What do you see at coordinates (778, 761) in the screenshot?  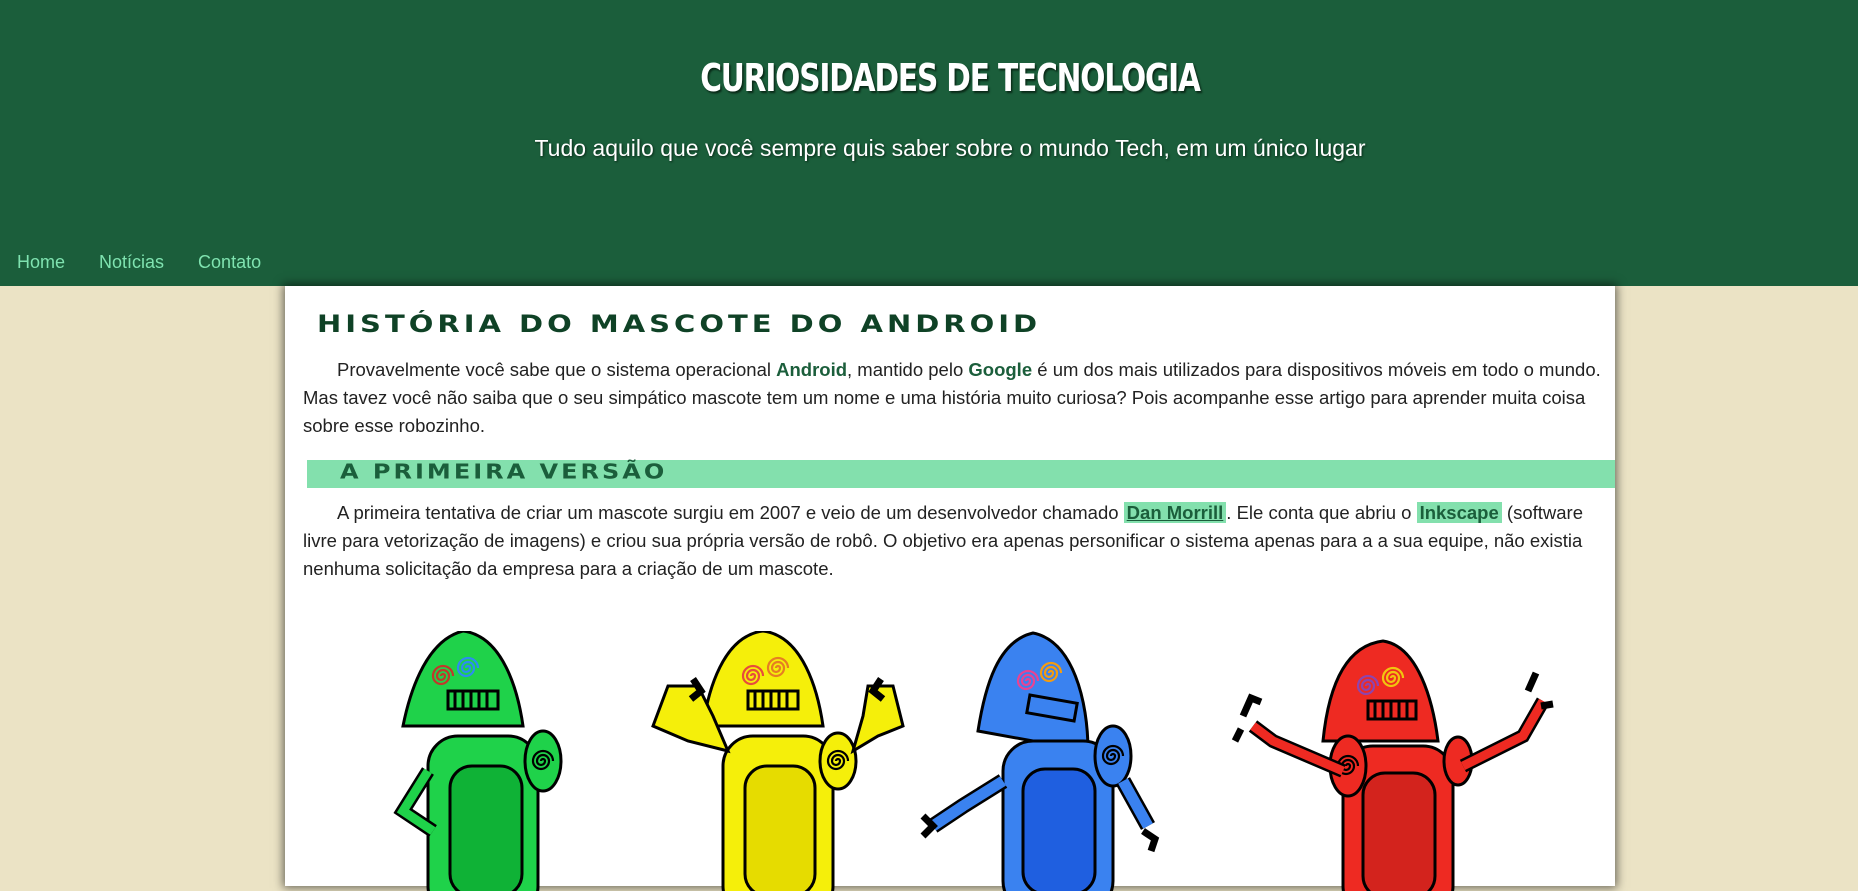 I see `yellow-robot` at bounding box center [778, 761].